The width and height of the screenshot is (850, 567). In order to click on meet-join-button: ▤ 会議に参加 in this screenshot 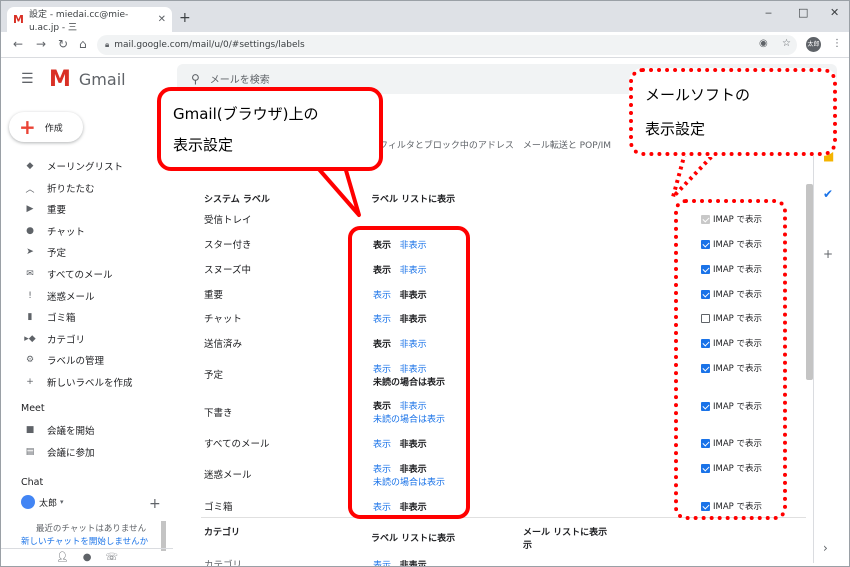, I will do `click(59, 452)`.